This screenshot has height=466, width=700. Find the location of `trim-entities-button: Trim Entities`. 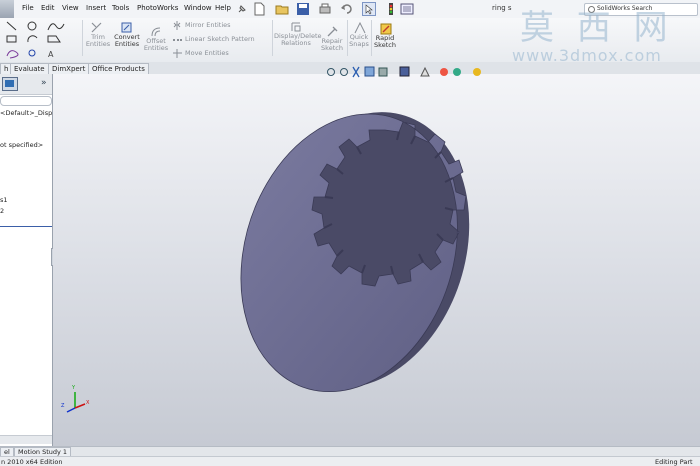

trim-entities-button: Trim Entities is located at coordinates (98, 41).